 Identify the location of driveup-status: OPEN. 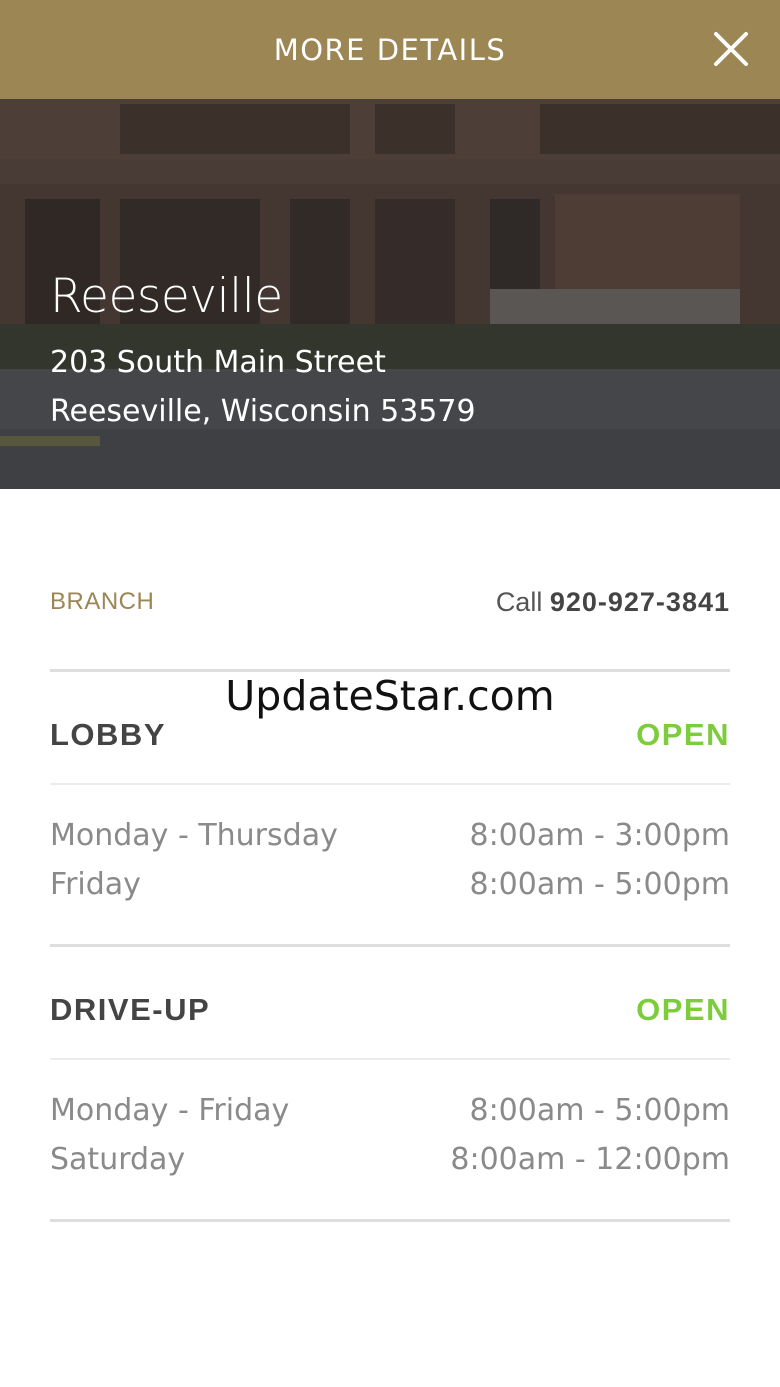
(683, 1009).